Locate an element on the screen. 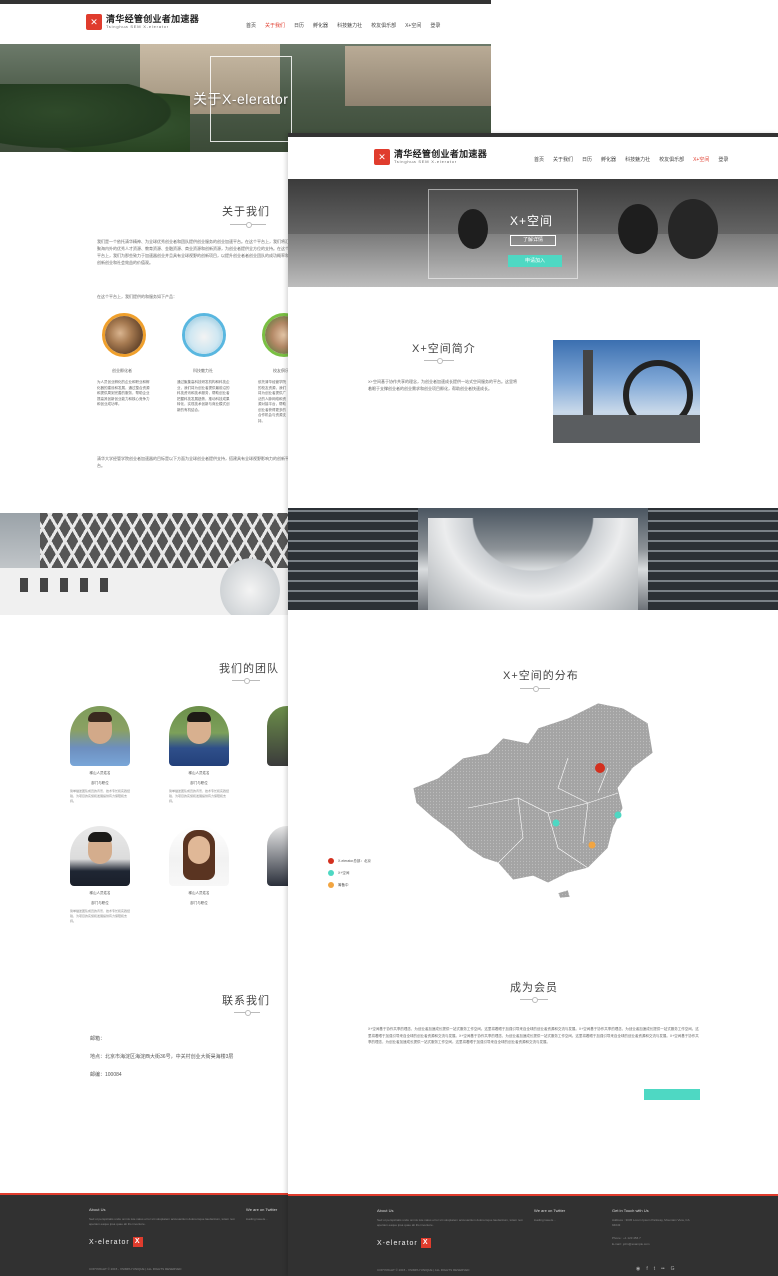 The width and height of the screenshot is (778, 1276). footer-phone: Phone : +1 123 456 7 is located at coordinates (626, 1238).